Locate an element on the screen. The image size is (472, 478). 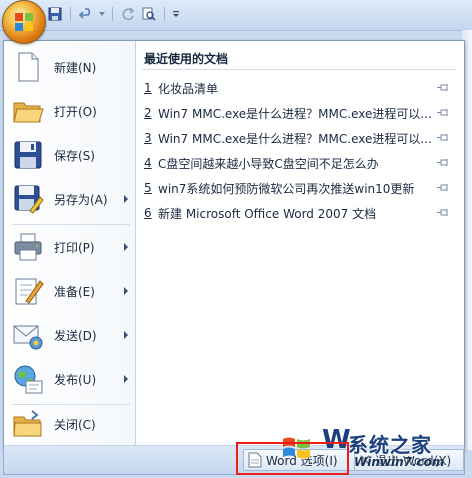
recent-document-number: 2 is located at coordinates (148, 113).